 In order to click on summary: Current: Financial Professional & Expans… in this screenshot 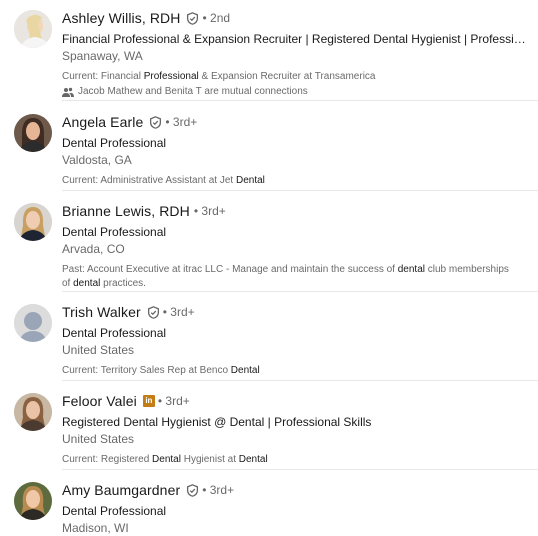, I will do `click(295, 77)`.